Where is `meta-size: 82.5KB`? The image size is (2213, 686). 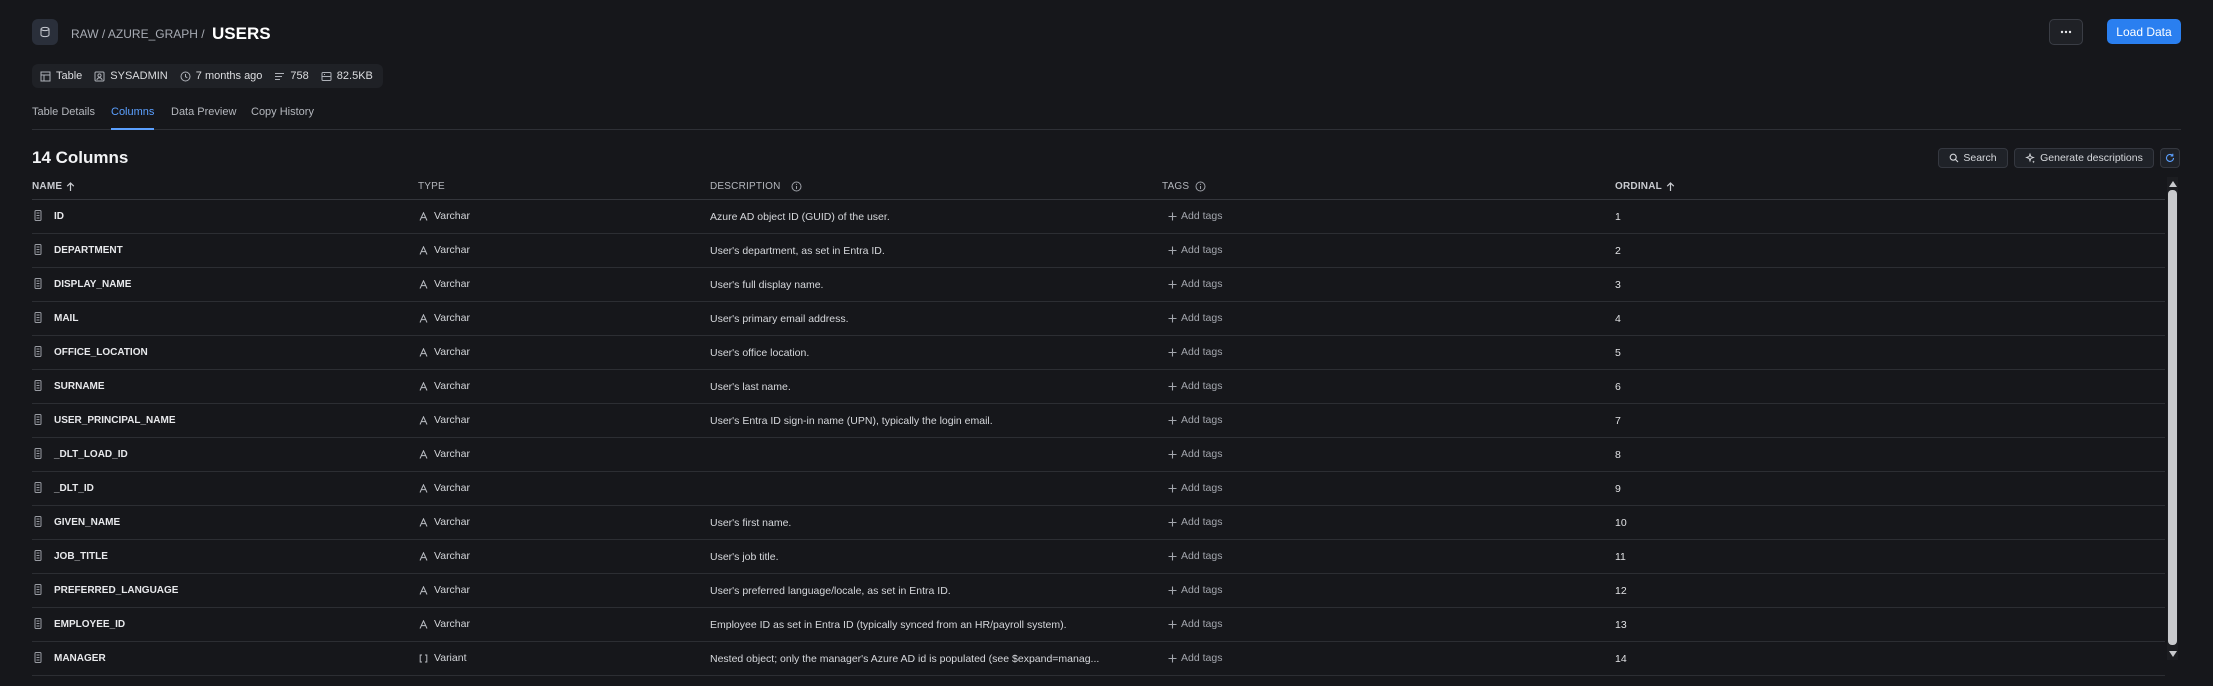 meta-size: 82.5KB is located at coordinates (347, 76).